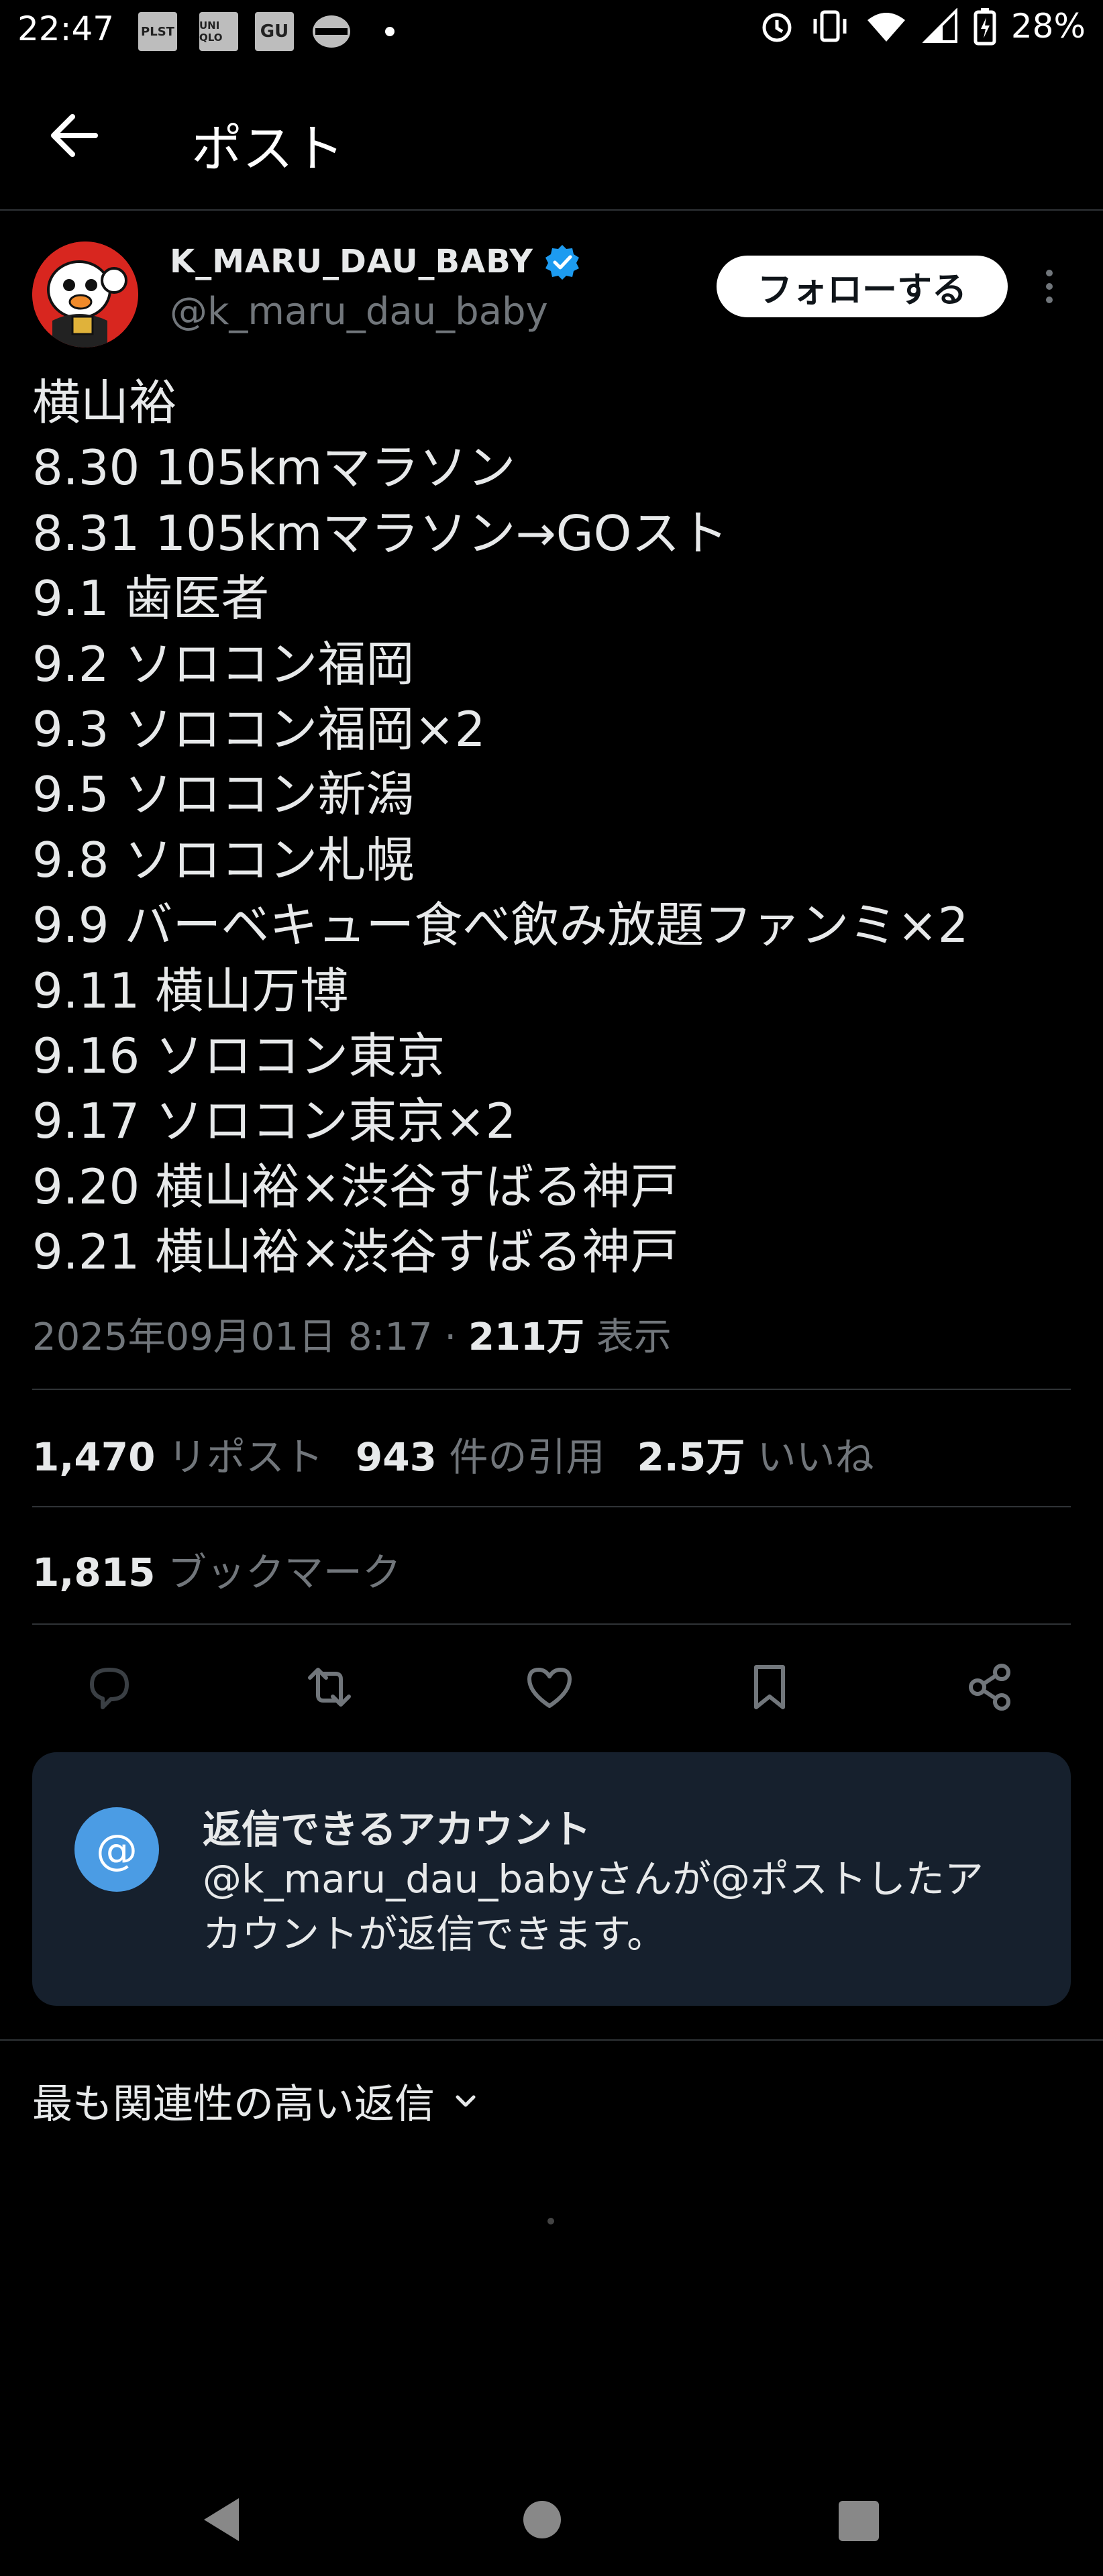  Describe the element at coordinates (116, 1849) in the screenshot. I see `at-sign-icon: @` at that location.